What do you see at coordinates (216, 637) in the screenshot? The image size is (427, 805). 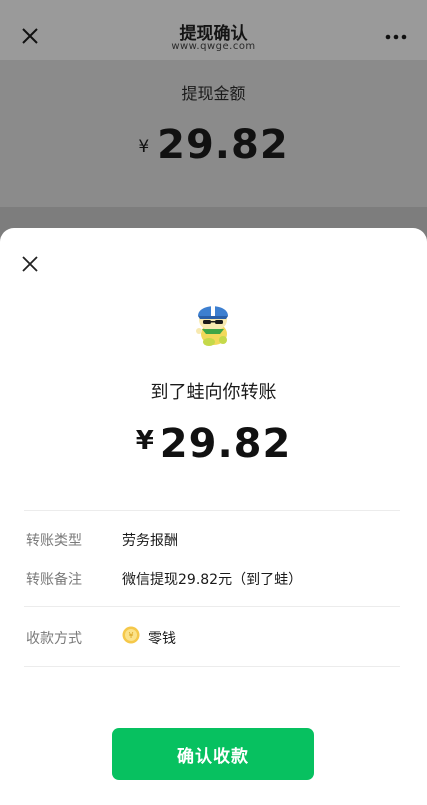 I see `detail-row-method: 收款方式 ¥ 零钱` at bounding box center [216, 637].